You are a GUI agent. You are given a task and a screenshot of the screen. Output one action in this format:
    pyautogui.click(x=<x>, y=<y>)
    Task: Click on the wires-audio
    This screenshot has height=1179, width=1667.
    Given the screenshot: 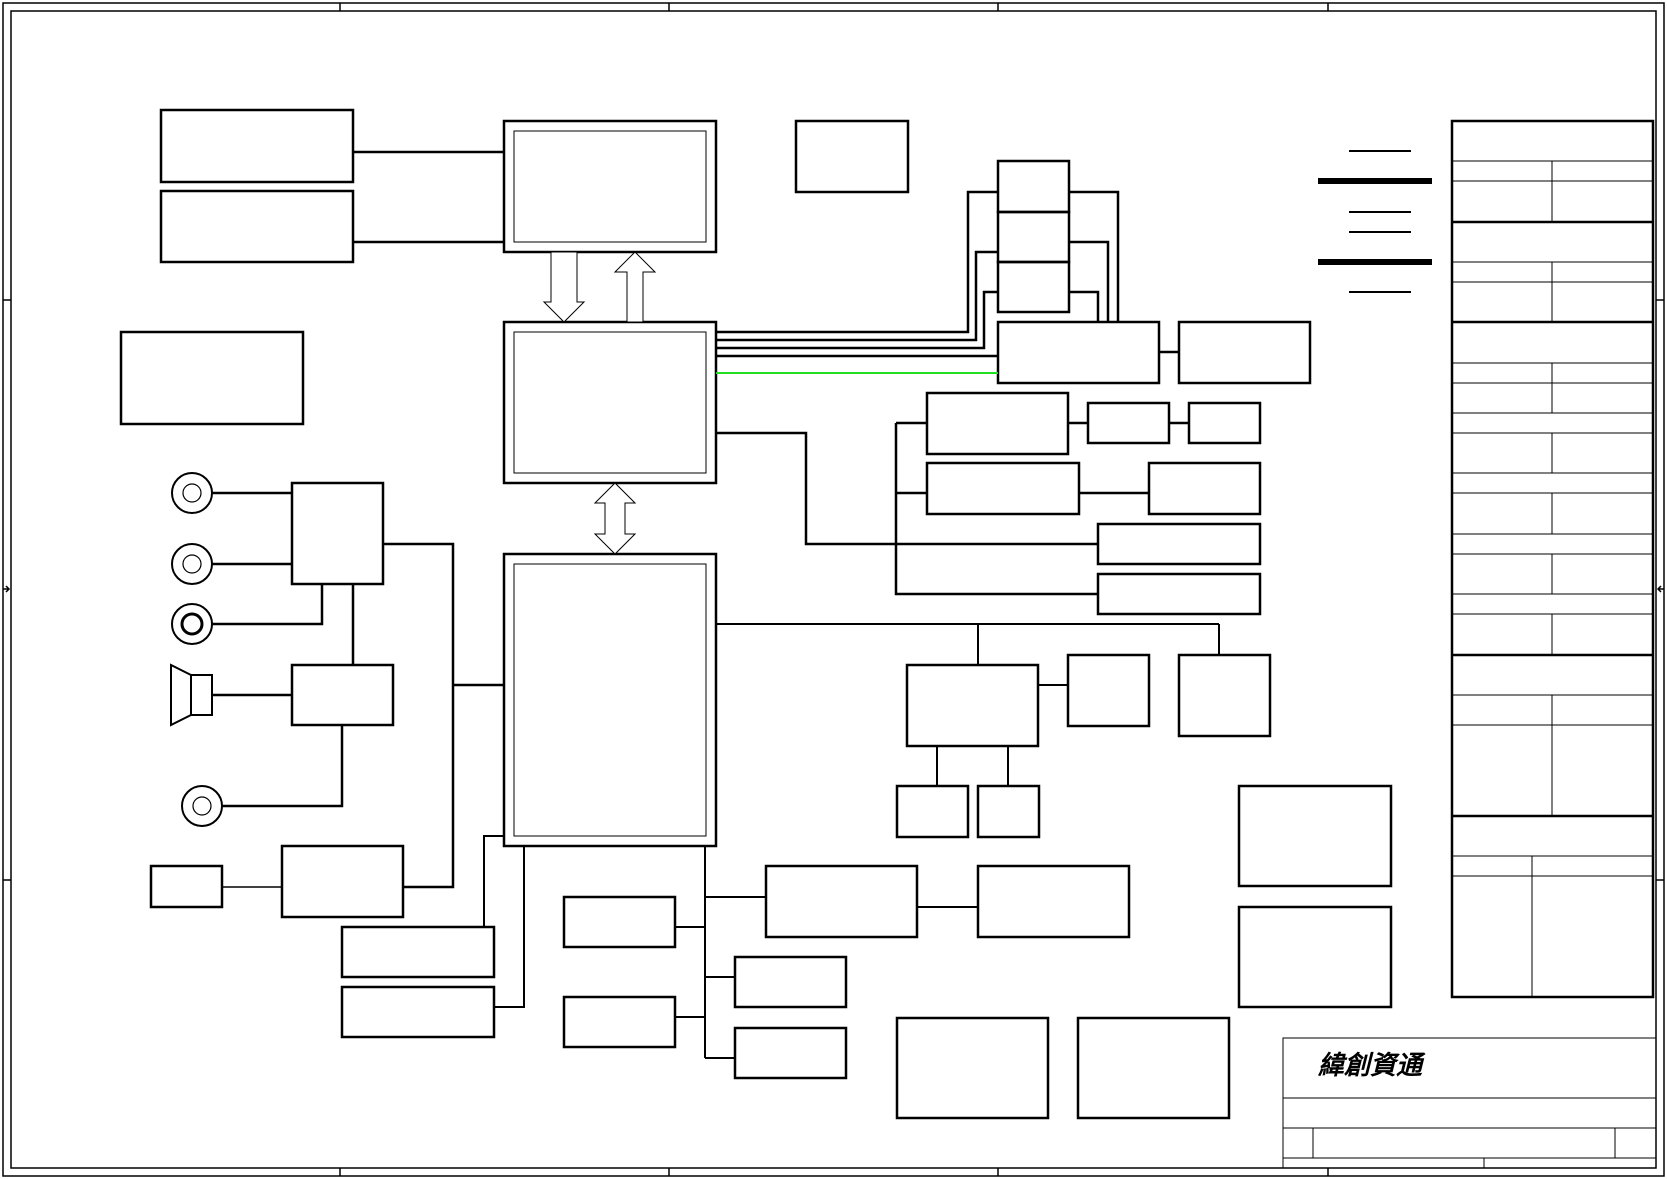 What is the action you would take?
    pyautogui.click(x=358, y=690)
    